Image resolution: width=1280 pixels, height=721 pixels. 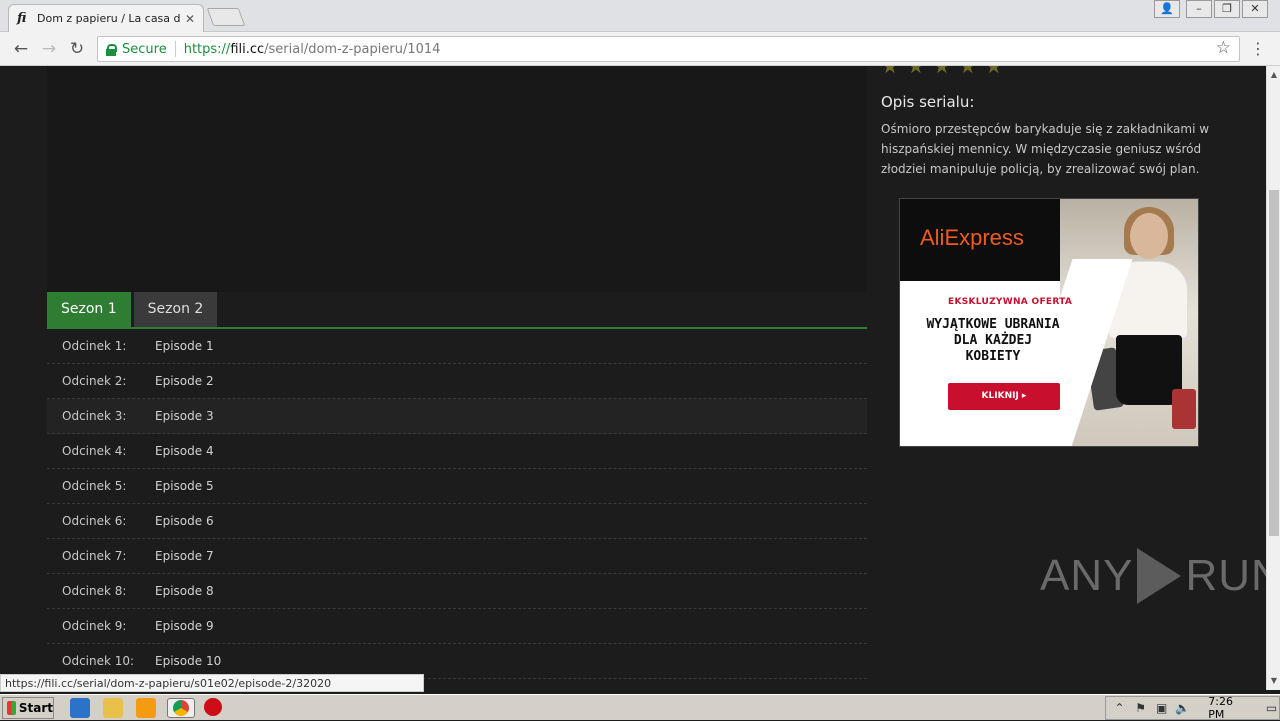 I want to click on internet-explorer-icon, so click(x=80, y=708).